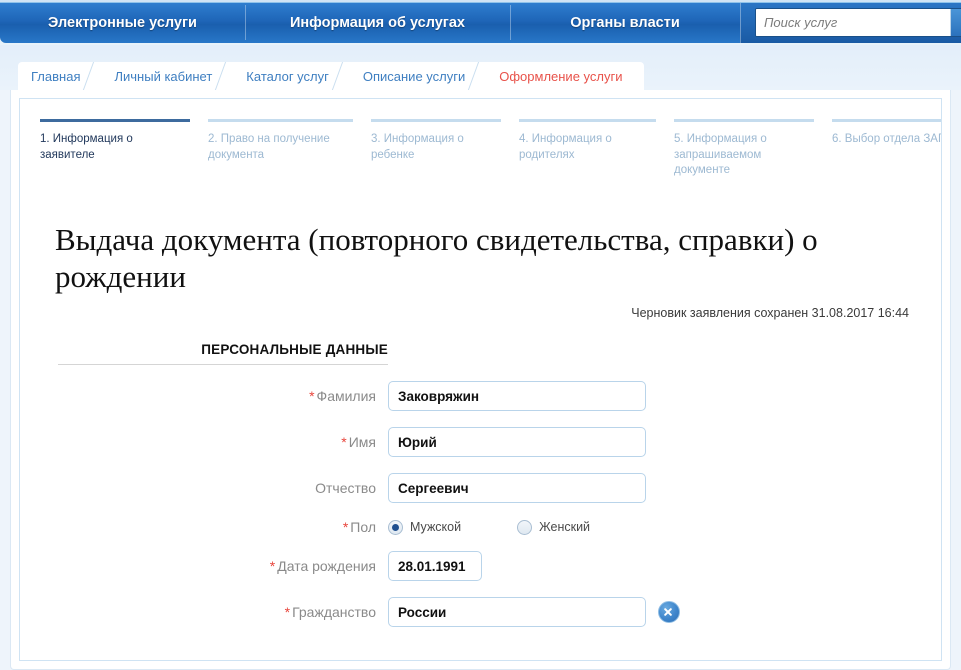 The width and height of the screenshot is (961, 670). I want to click on step-label: 4. Информация о родителях, so click(565, 147).